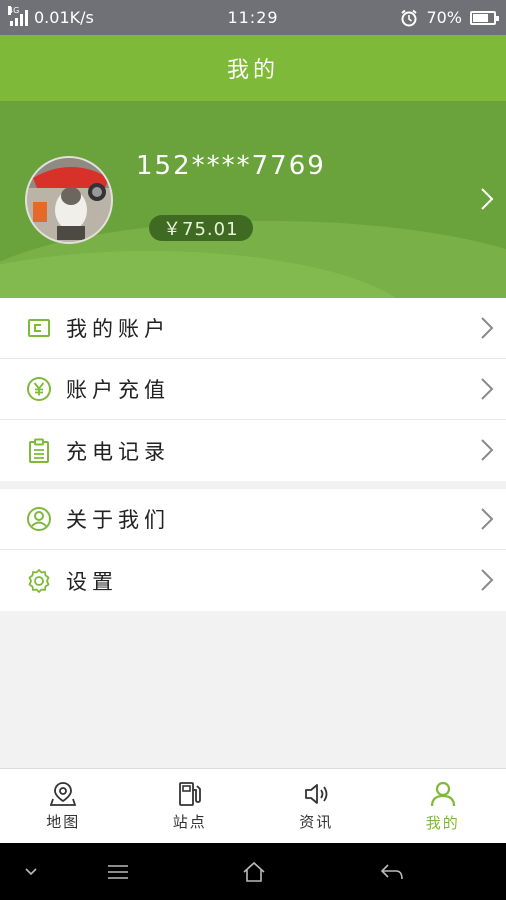 This screenshot has width=506, height=900. Describe the element at coordinates (189, 821) in the screenshot. I see `tab-label: 站点` at that location.